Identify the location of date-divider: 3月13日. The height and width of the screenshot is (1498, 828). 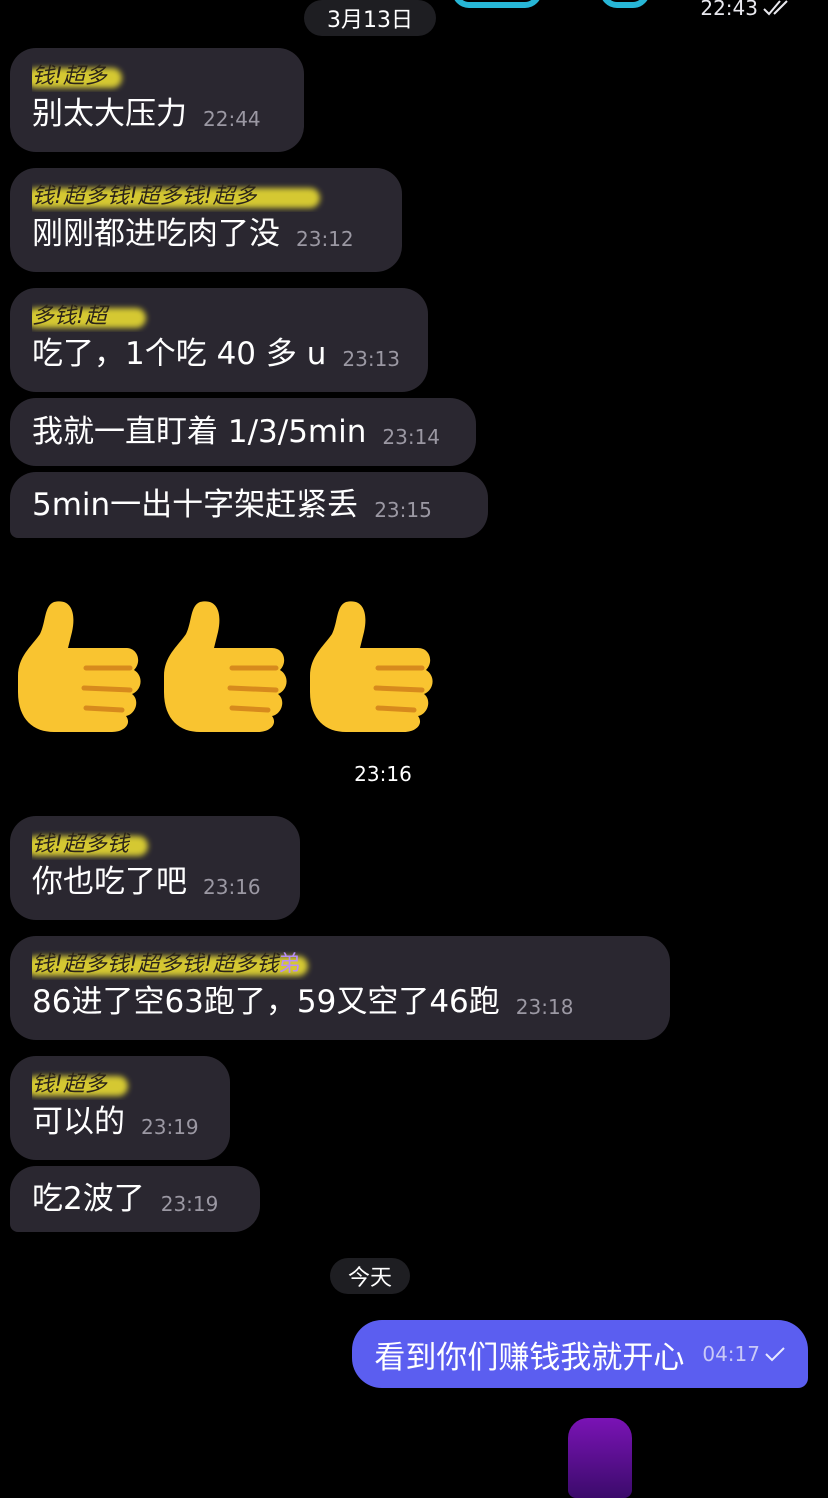
(370, 18).